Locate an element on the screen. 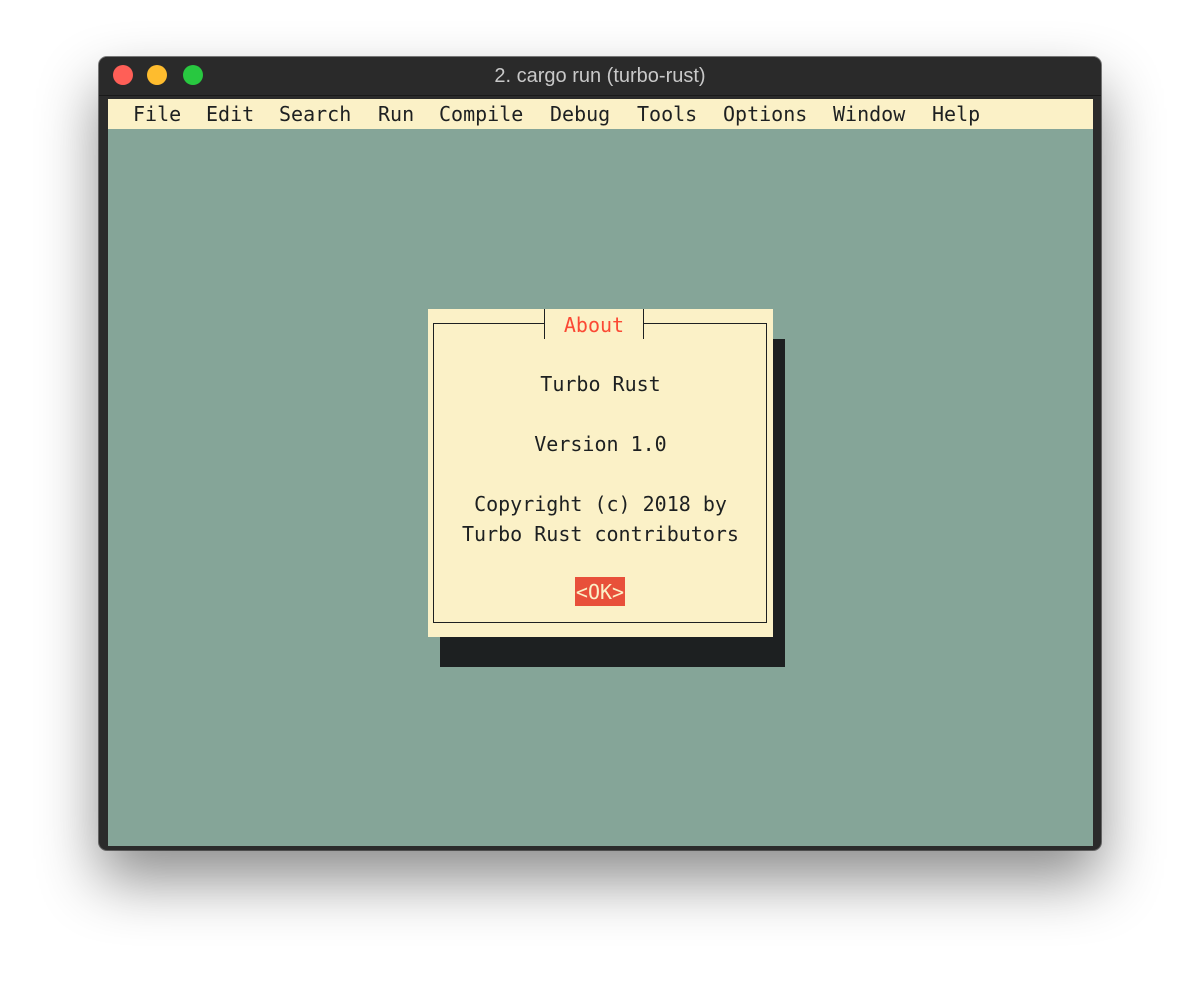 The image size is (1200, 992). menu-options: Options is located at coordinates (765, 114).